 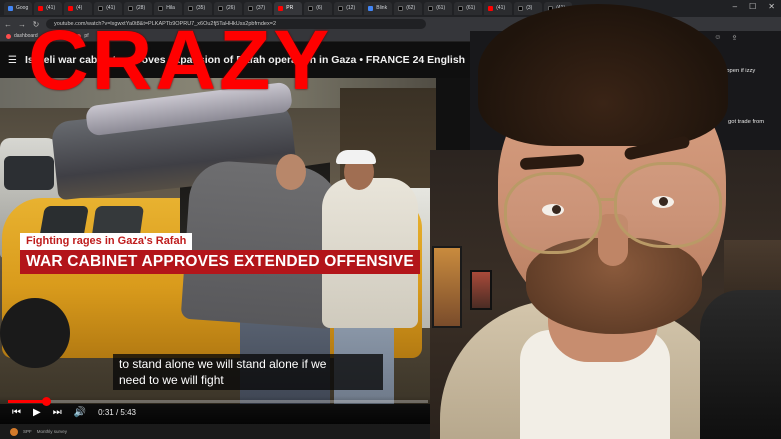 I want to click on caption-line: need to we will fight, so click(x=171, y=380).